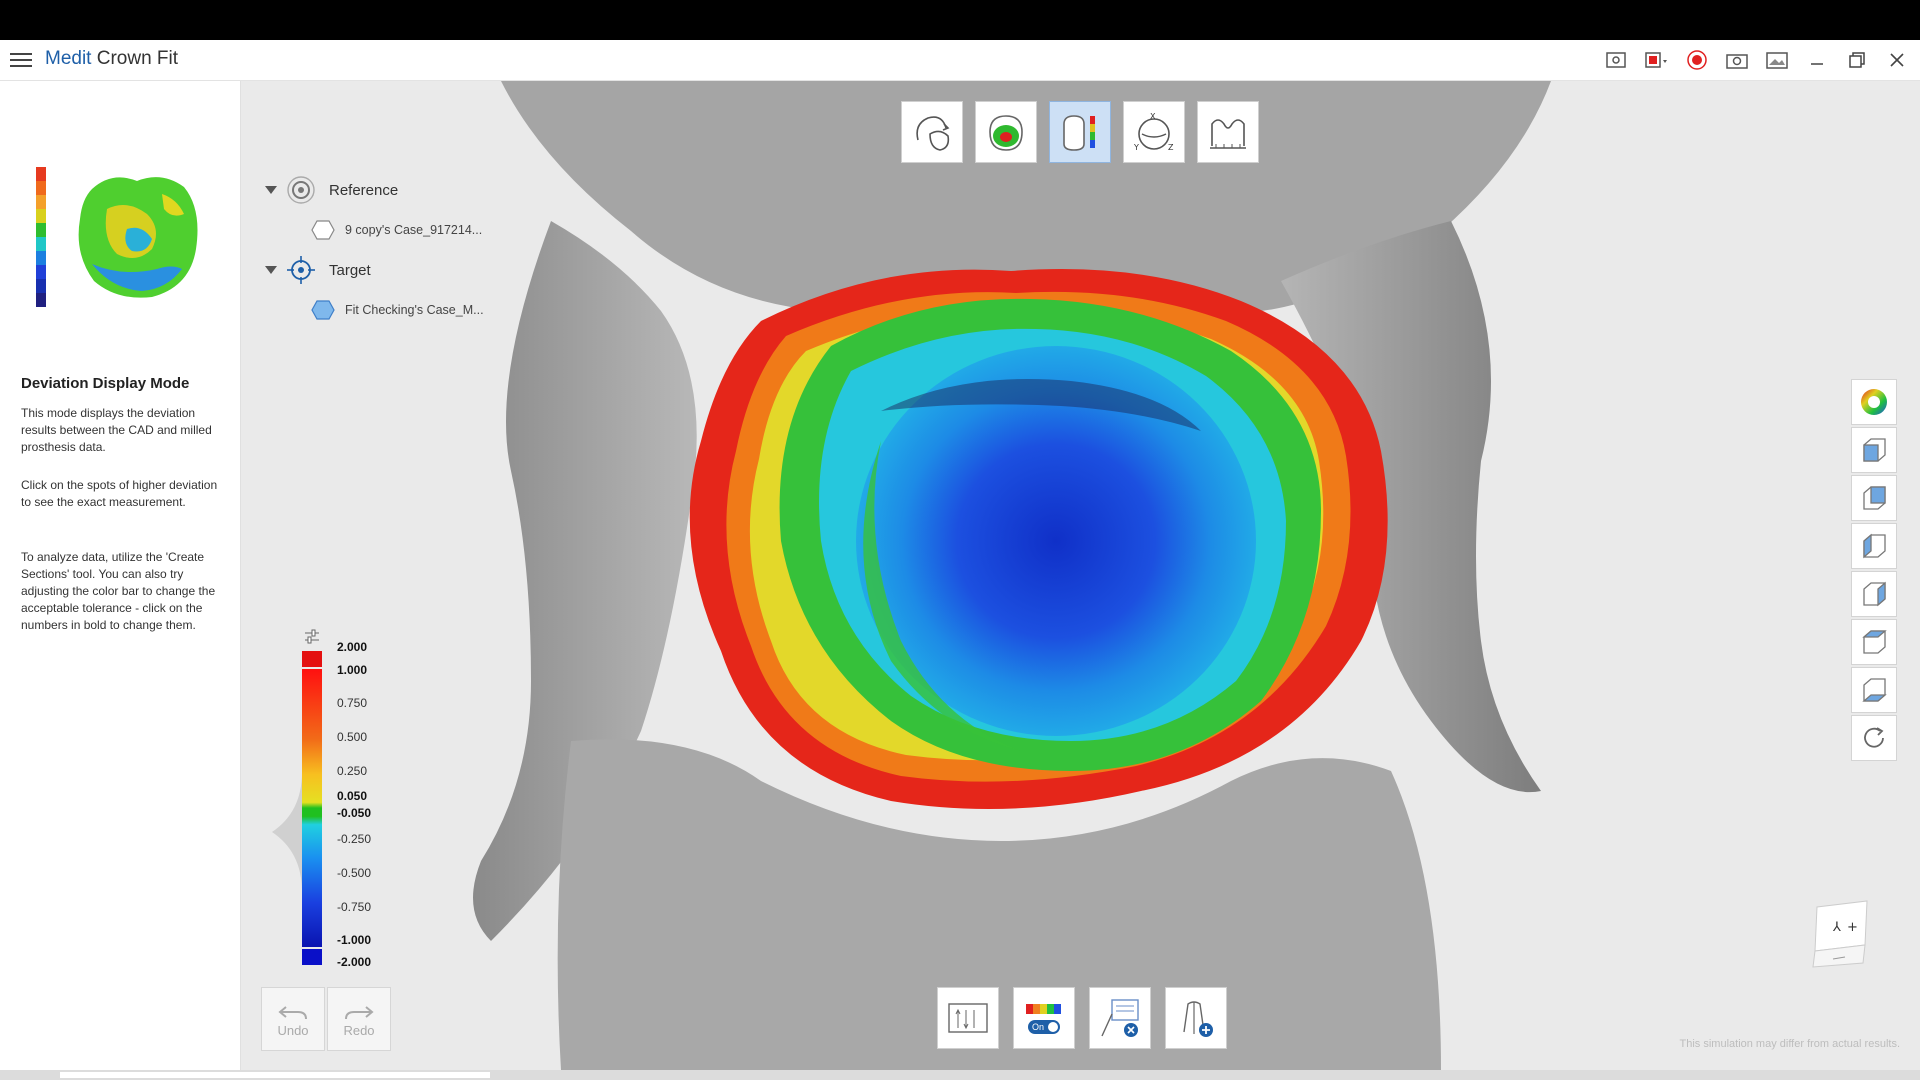 Image resolution: width=1920 pixels, height=1080 pixels. I want to click on app-title: Medit Crown Fit, so click(111, 59).